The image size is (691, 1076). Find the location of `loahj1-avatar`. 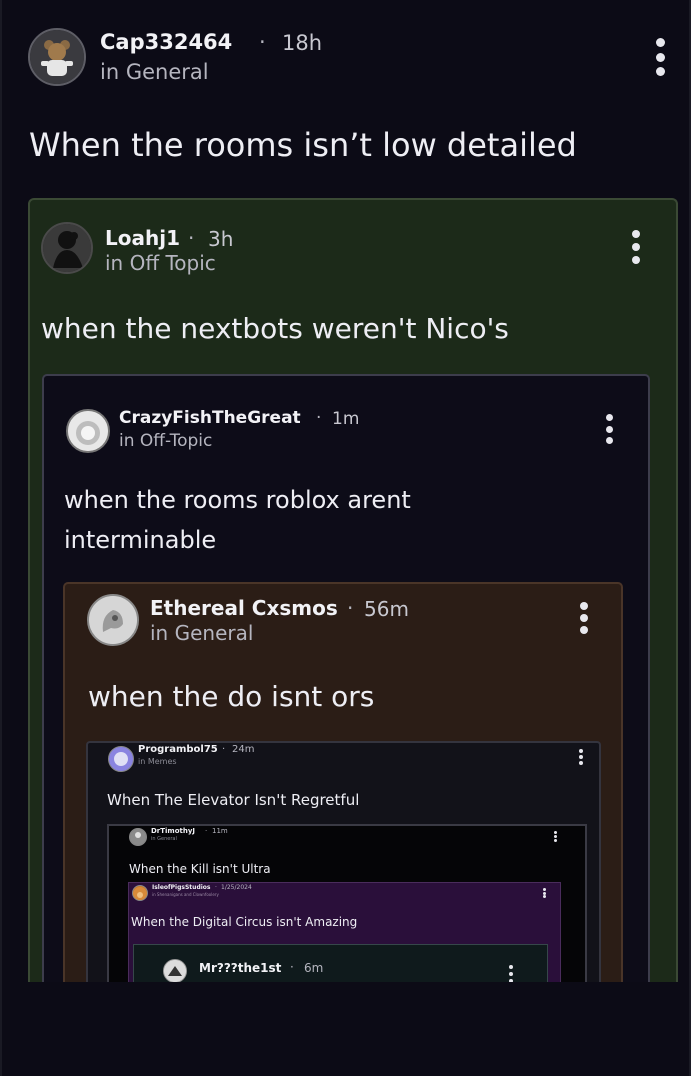

loahj1-avatar is located at coordinates (67, 248).